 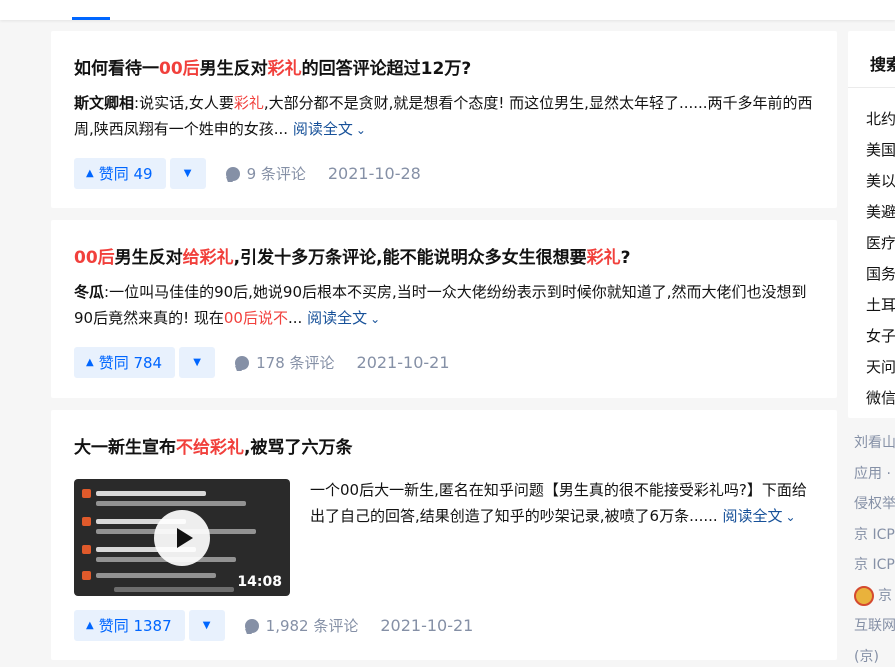 I want to click on upvote-button: ▲ 赞同 784, so click(x=125, y=362).